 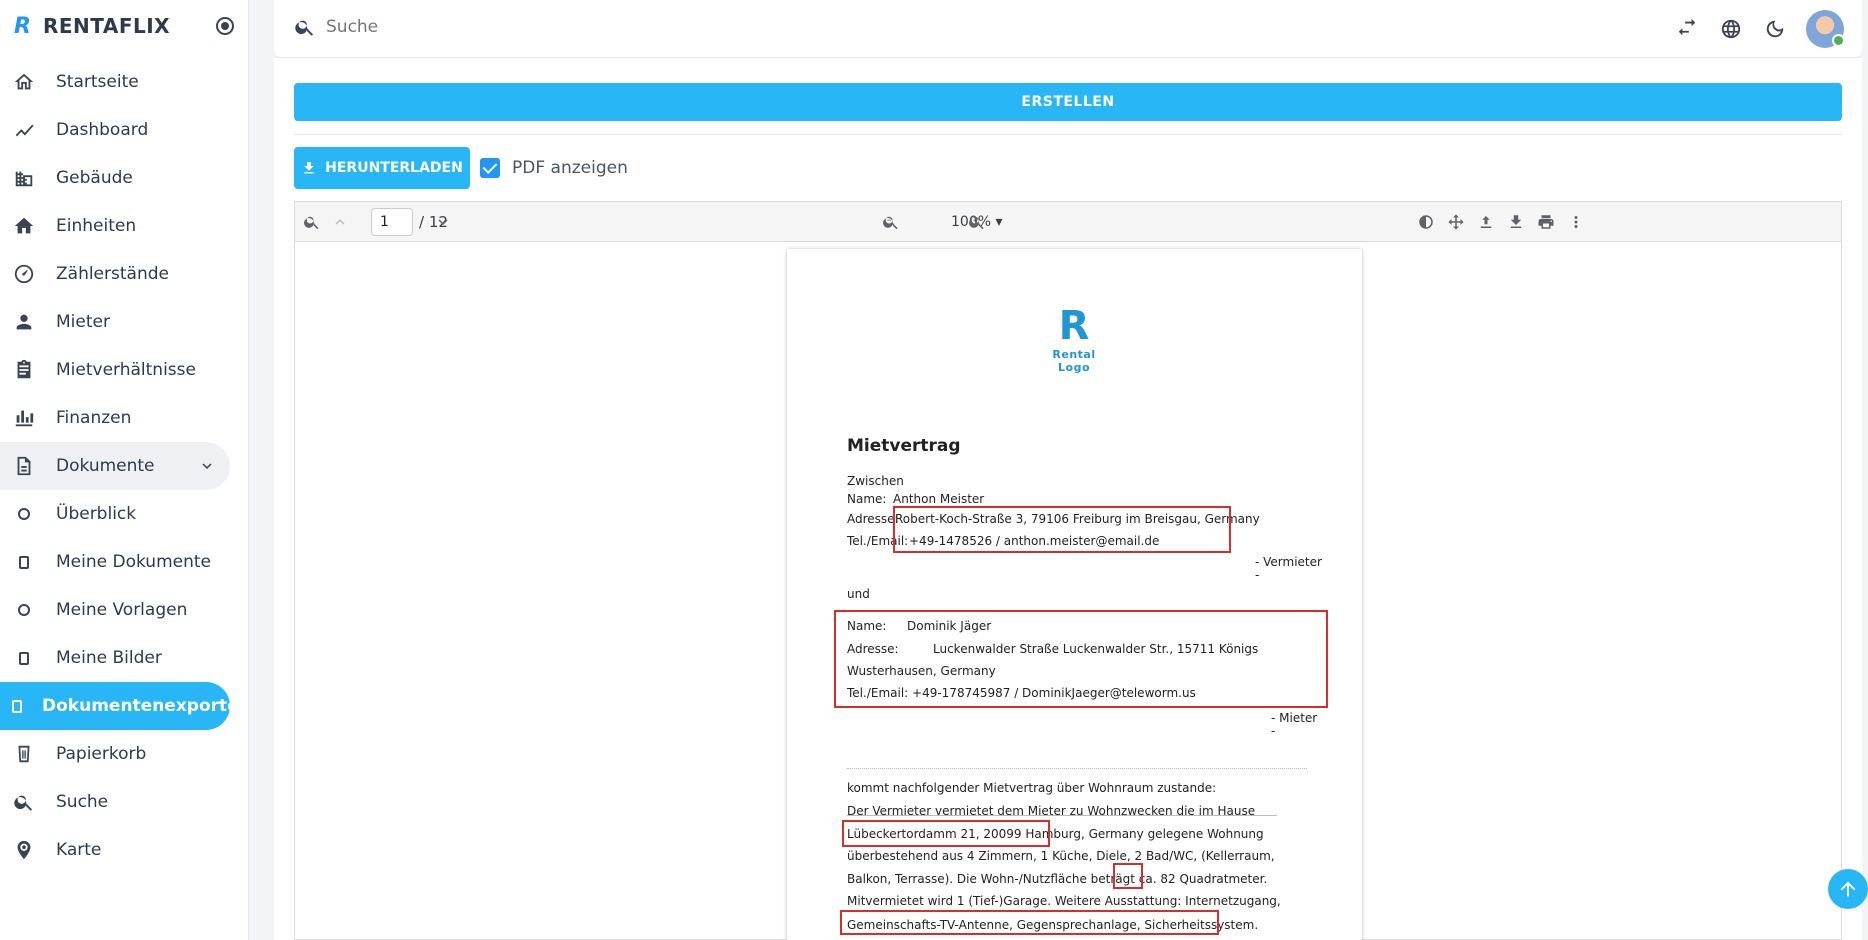 I want to click on sidebar-item-label: Dashboard, so click(x=102, y=130).